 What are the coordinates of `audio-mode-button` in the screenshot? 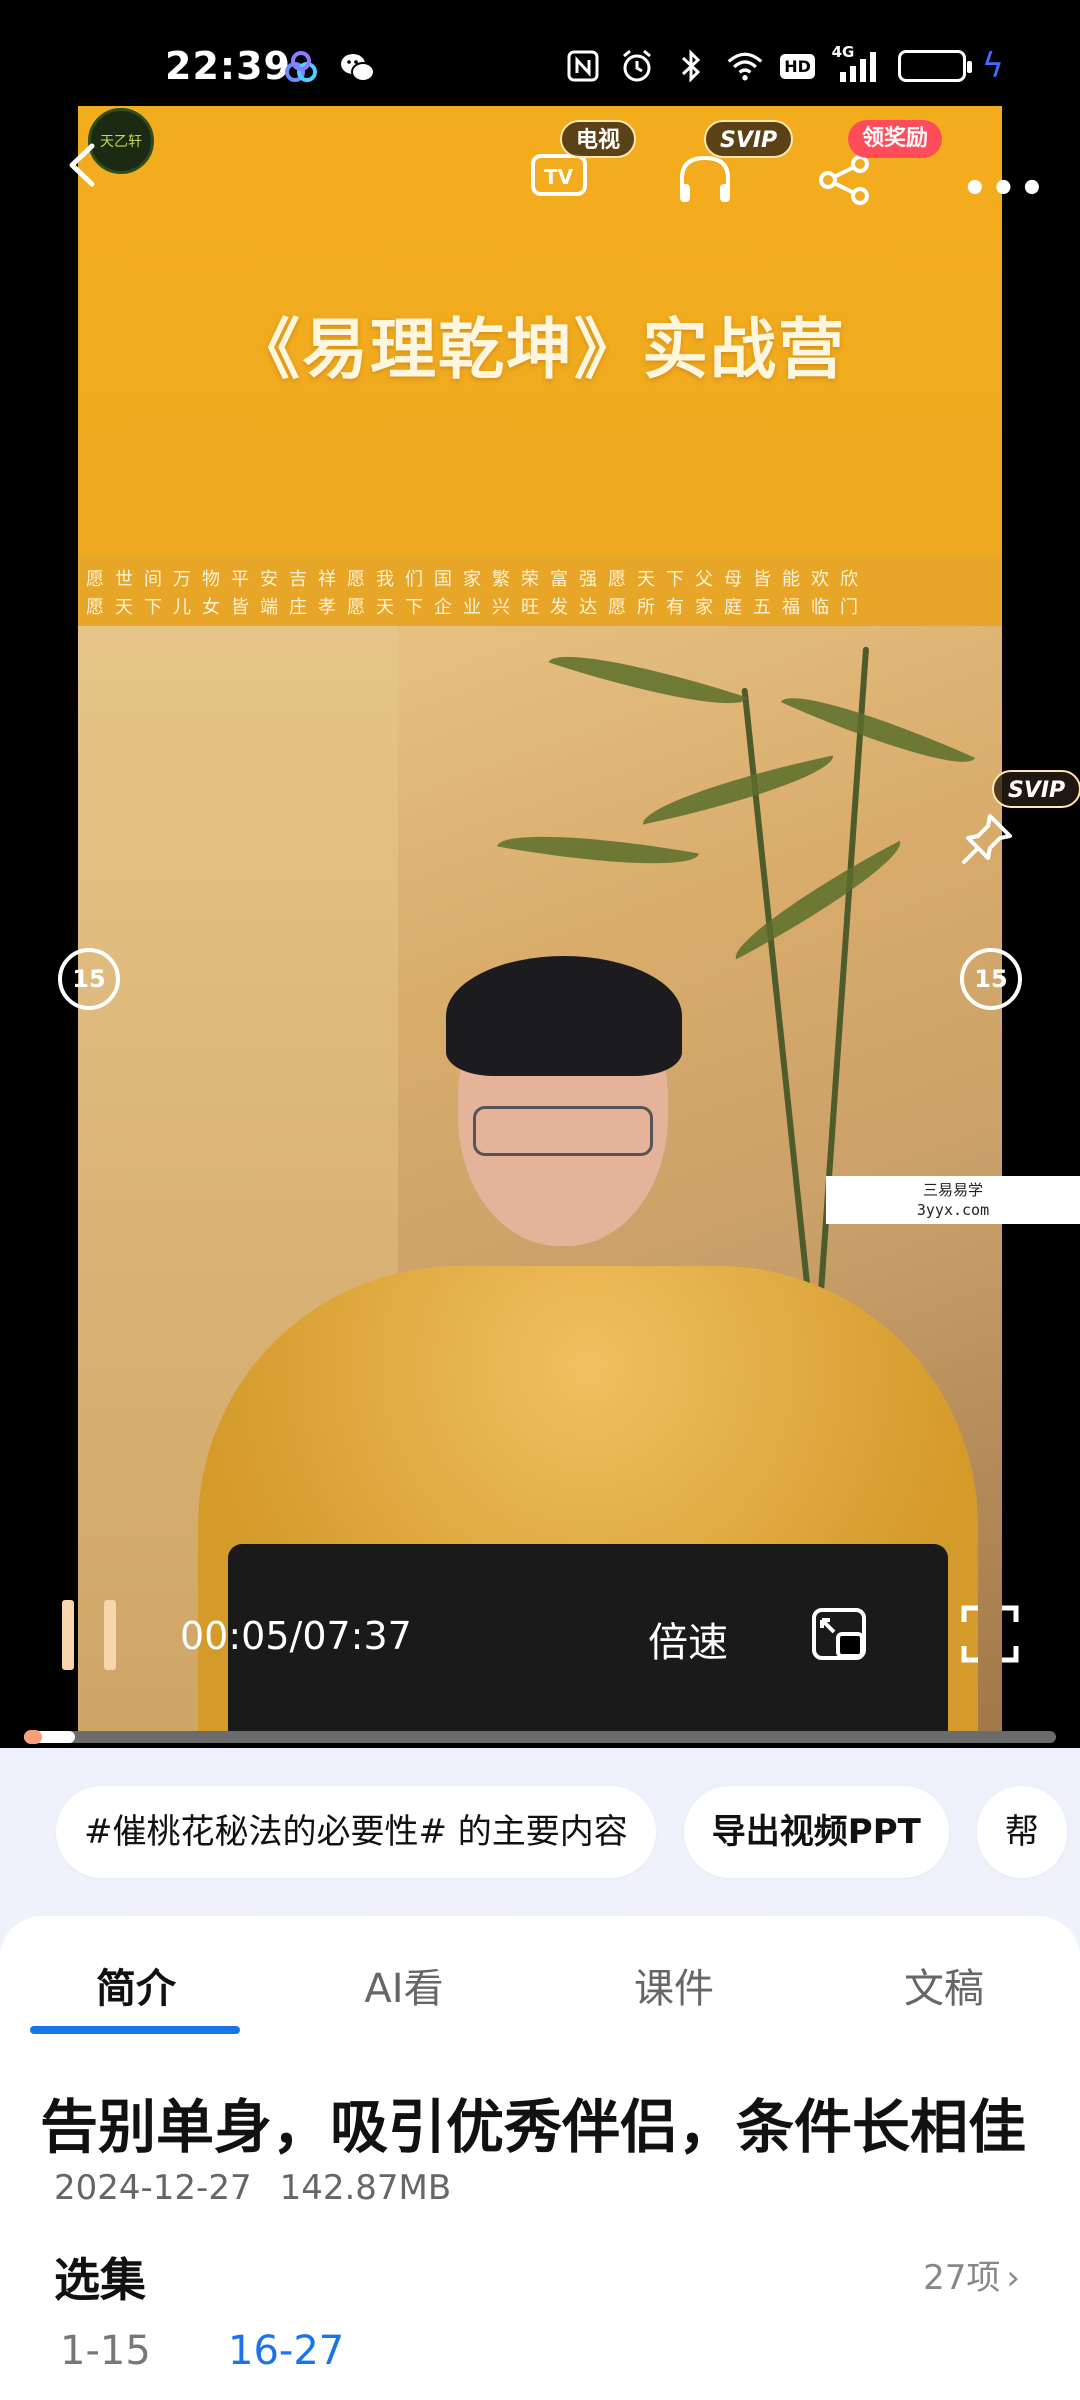 It's located at (705, 178).